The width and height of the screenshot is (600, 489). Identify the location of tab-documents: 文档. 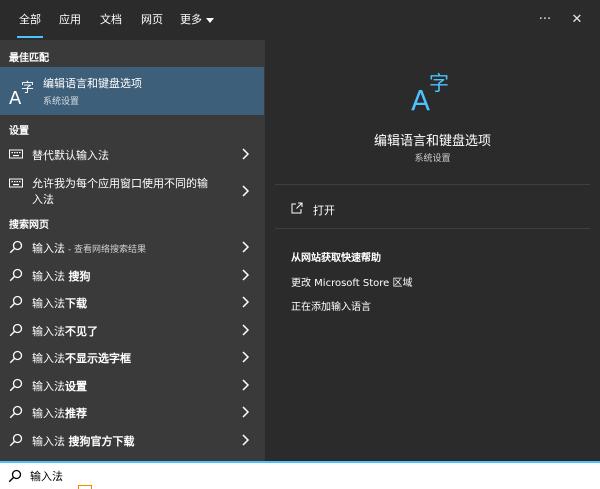
(111, 20).